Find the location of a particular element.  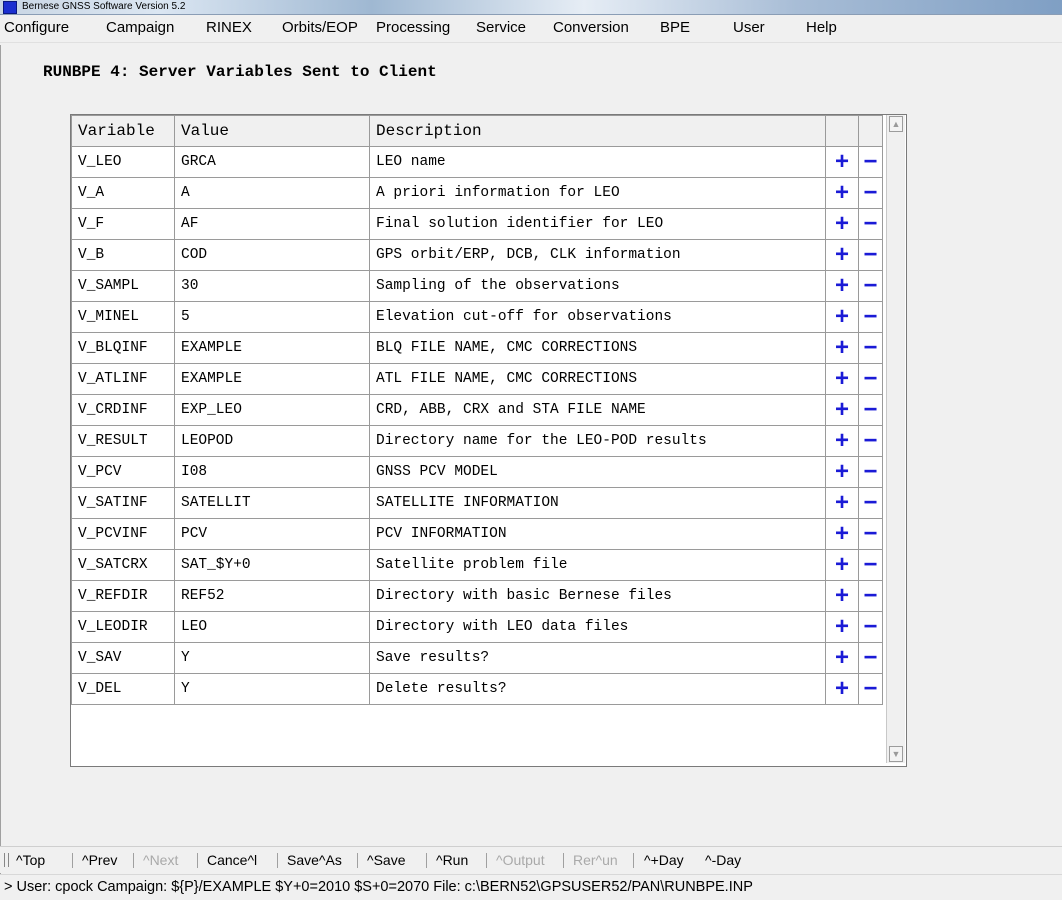

description-cell: CRD, ABB, CRX and STA FILE NAME is located at coordinates (597, 410).